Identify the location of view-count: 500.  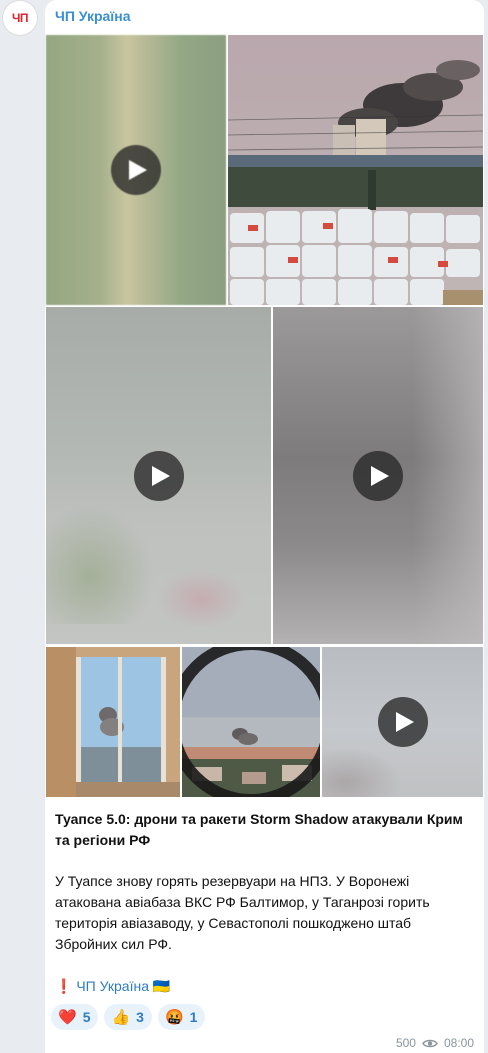
(405, 1043).